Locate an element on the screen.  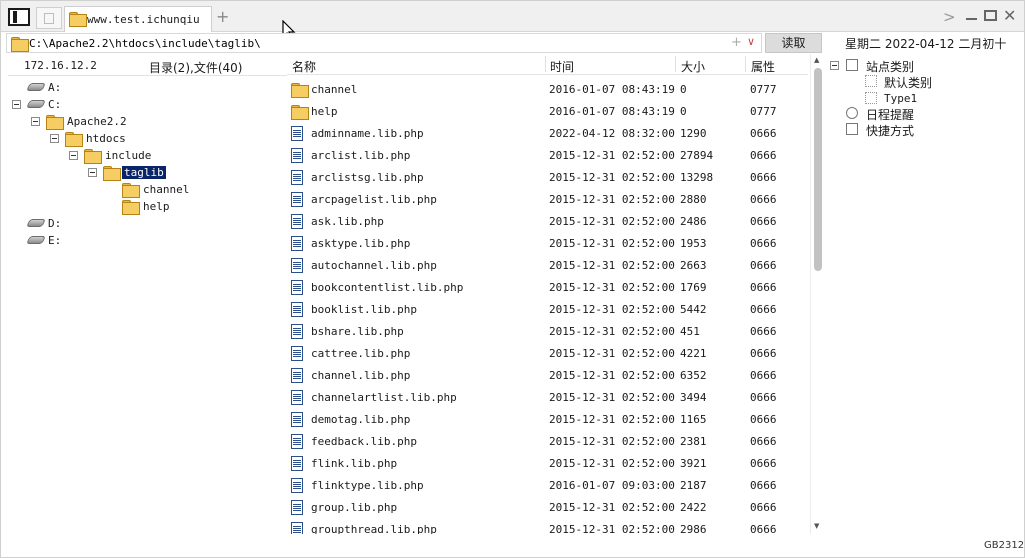
column-header-name: 名称 is located at coordinates (304, 66).